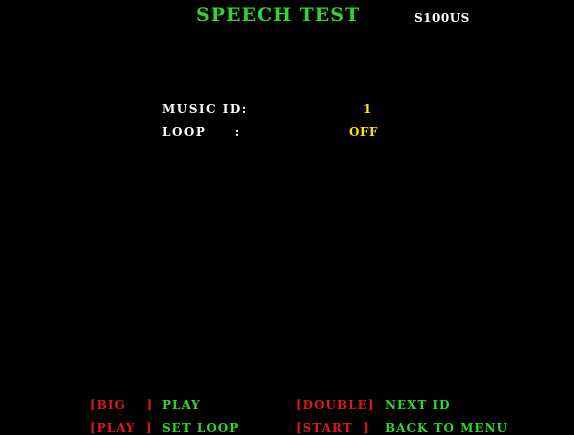 The image size is (574, 435). I want to click on back-to-menu-action-label: BACK TO MENU, so click(447, 428).